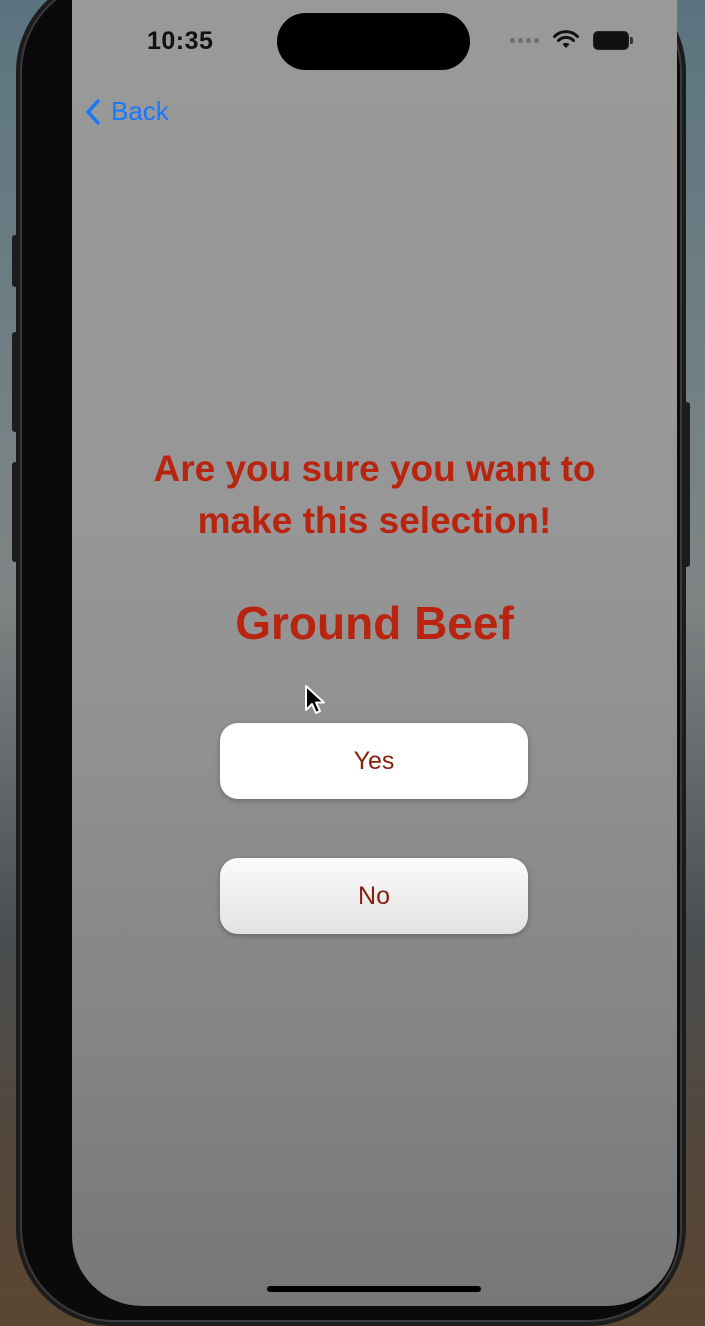 This screenshot has height=1326, width=705. I want to click on volume-up-button, so click(15, 382).